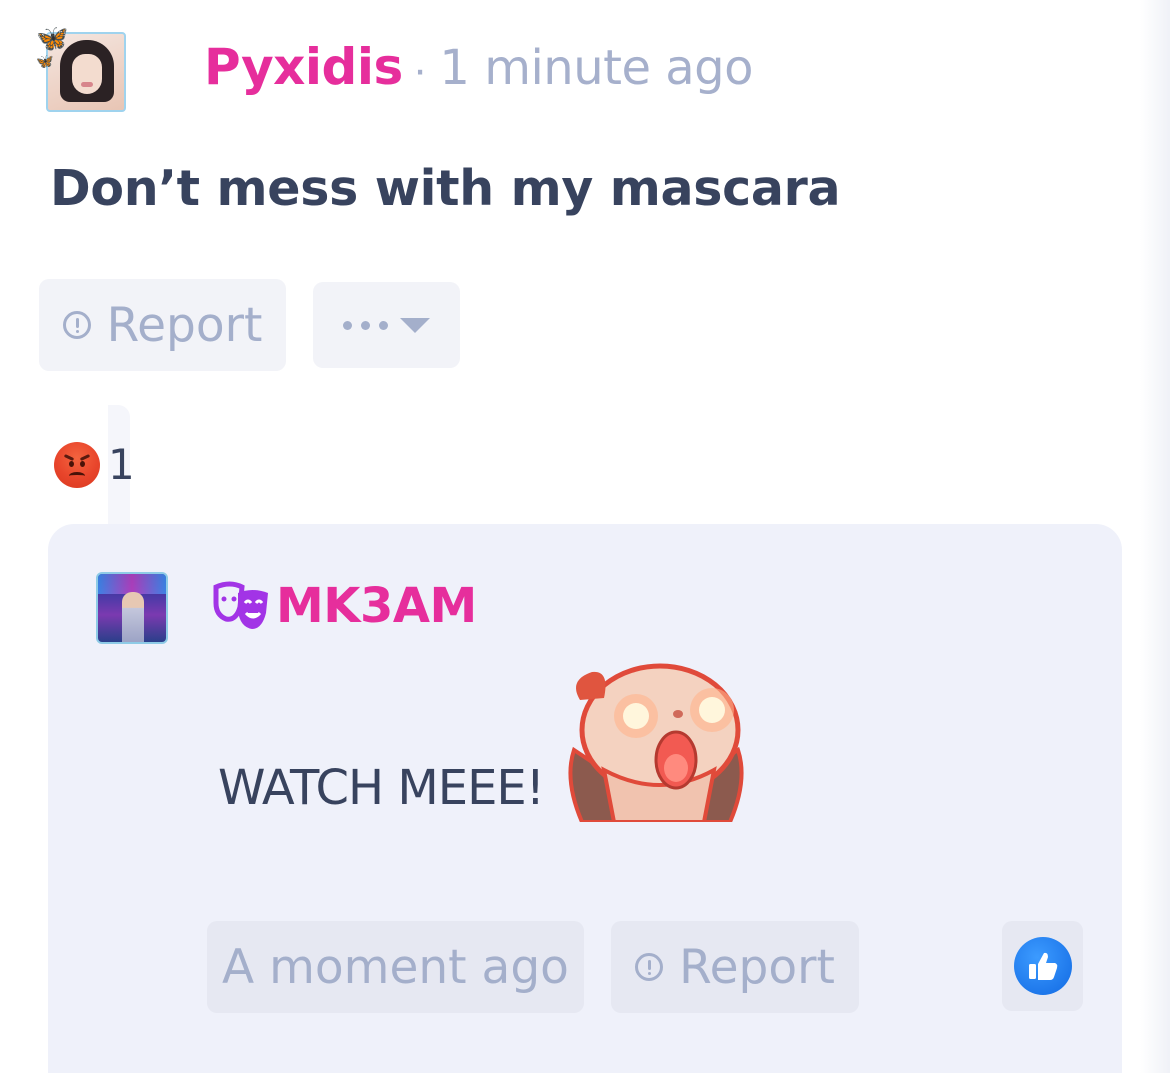 This screenshot has height=1073, width=1170. What do you see at coordinates (596, 68) in the screenshot?
I see `comment-timestamp: 1 minute ago` at bounding box center [596, 68].